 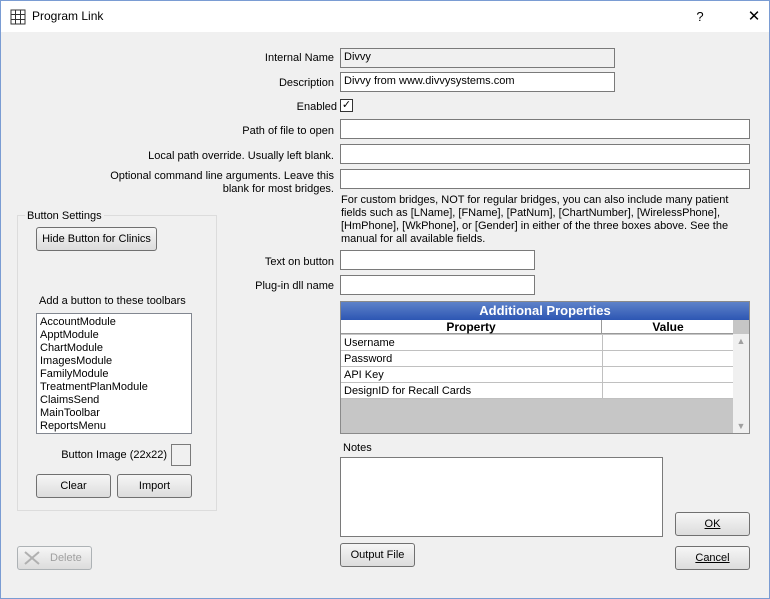 I want to click on text-on-button-field, so click(x=437, y=260).